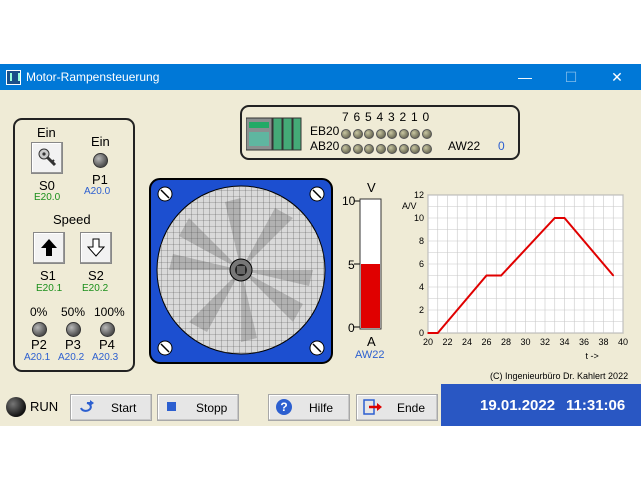 This screenshot has width=641, height=493. Describe the element at coordinates (369, 149) in the screenshot. I see `ab20-bit-5-led` at that location.